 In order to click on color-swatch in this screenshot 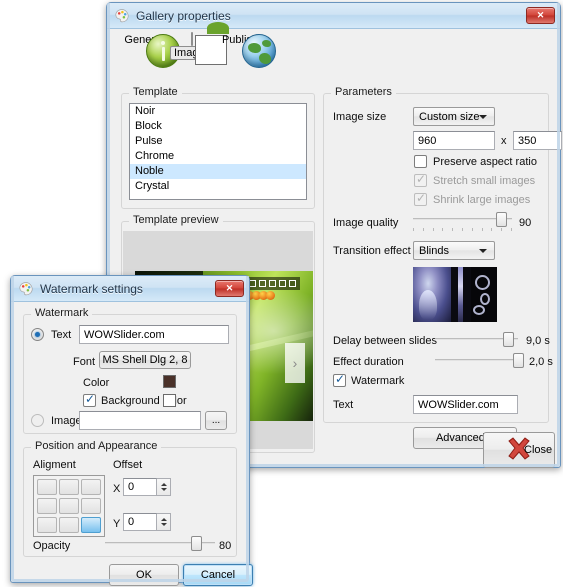, I will do `click(169, 381)`.